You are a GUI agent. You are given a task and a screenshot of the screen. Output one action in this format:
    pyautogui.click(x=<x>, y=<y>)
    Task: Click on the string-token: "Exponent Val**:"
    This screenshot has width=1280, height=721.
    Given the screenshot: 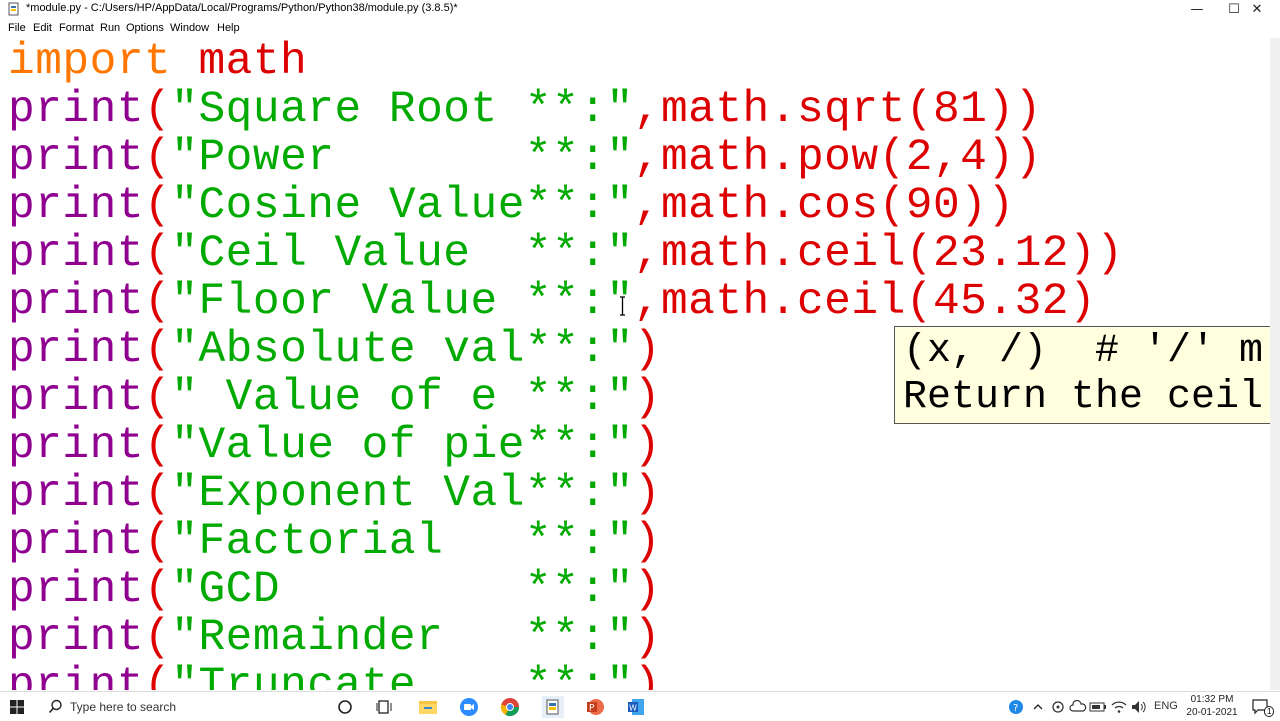 What is the action you would take?
    pyautogui.click(x=402, y=494)
    